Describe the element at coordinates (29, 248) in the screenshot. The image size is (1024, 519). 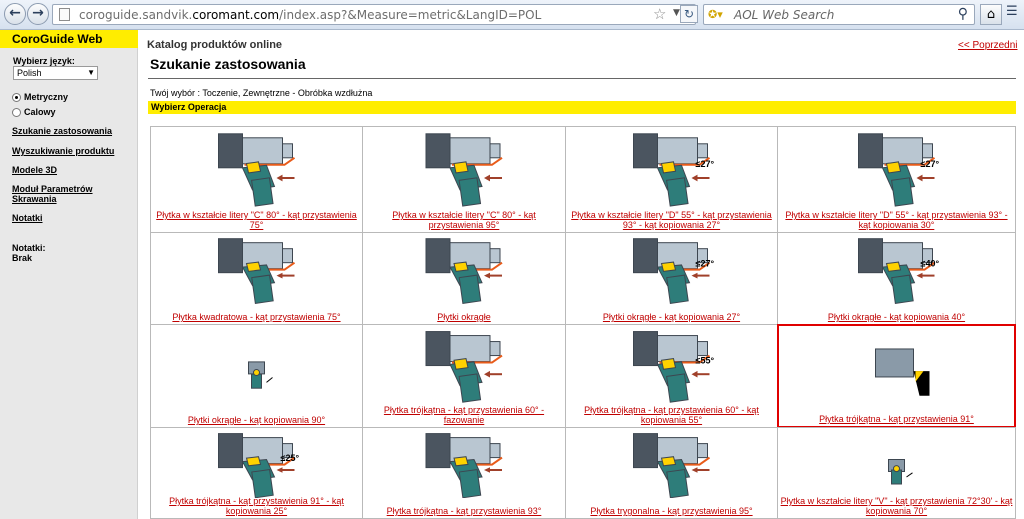
I see `notes-label: Notatki:` at that location.